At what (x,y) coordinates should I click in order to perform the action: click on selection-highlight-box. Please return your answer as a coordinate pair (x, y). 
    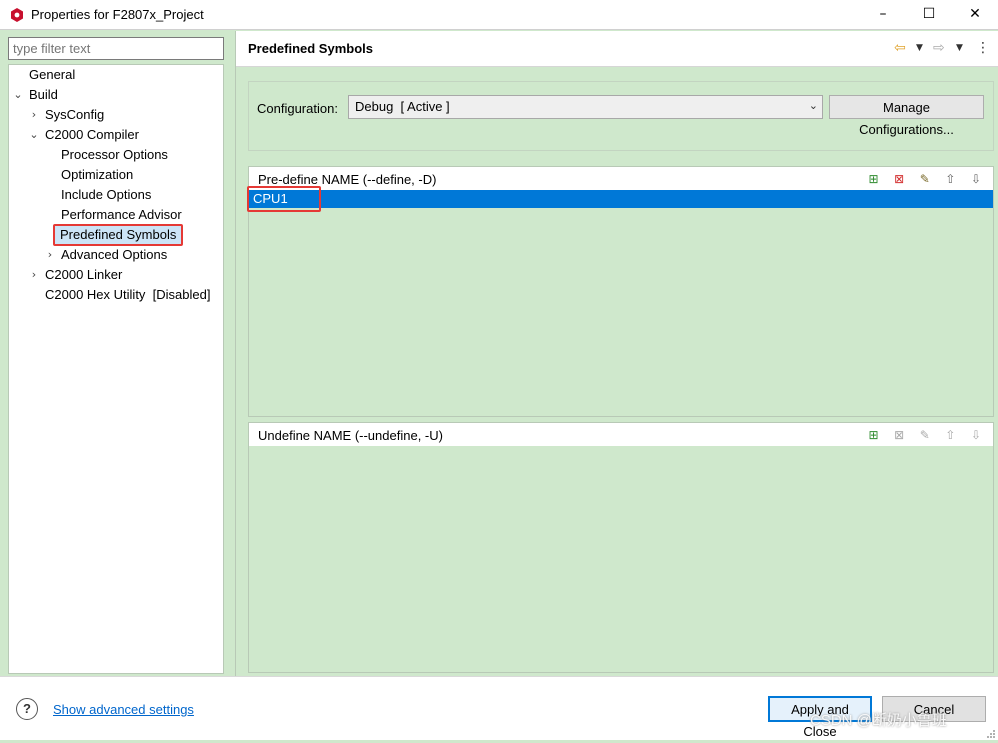
    Looking at the image, I should click on (284, 199).